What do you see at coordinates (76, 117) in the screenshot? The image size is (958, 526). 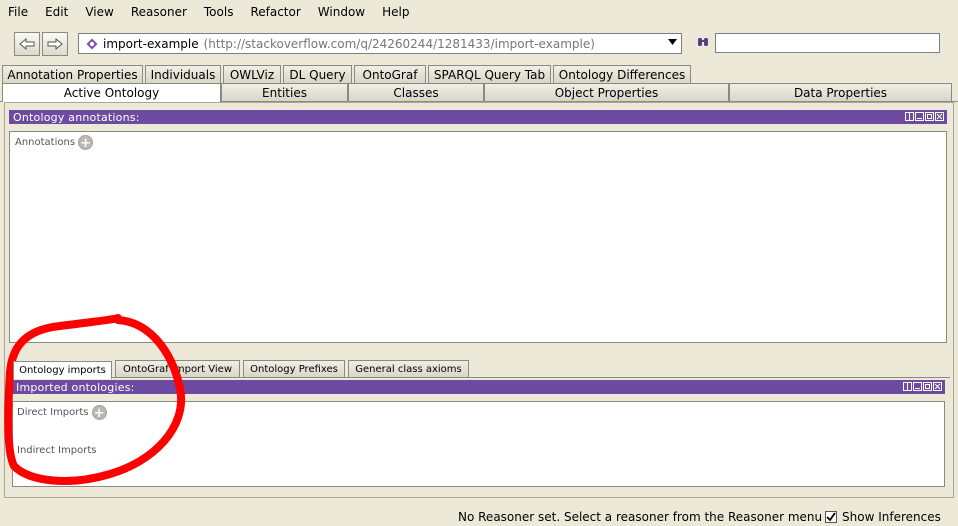 I see `annotations-view-title: Ontology annotations:` at bounding box center [76, 117].